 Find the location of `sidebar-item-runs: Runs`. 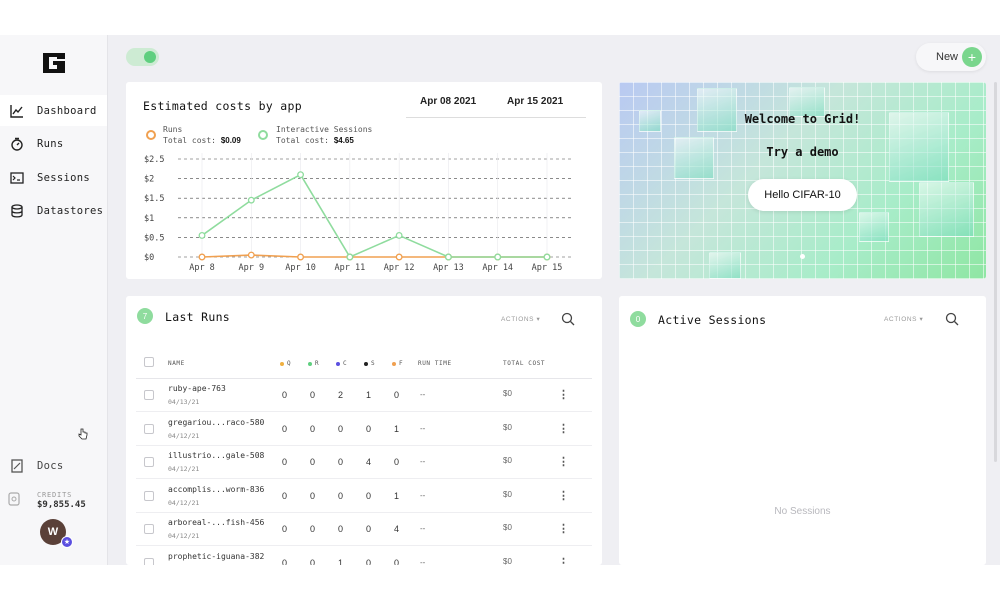

sidebar-item-runs: Runs is located at coordinates (53, 143).